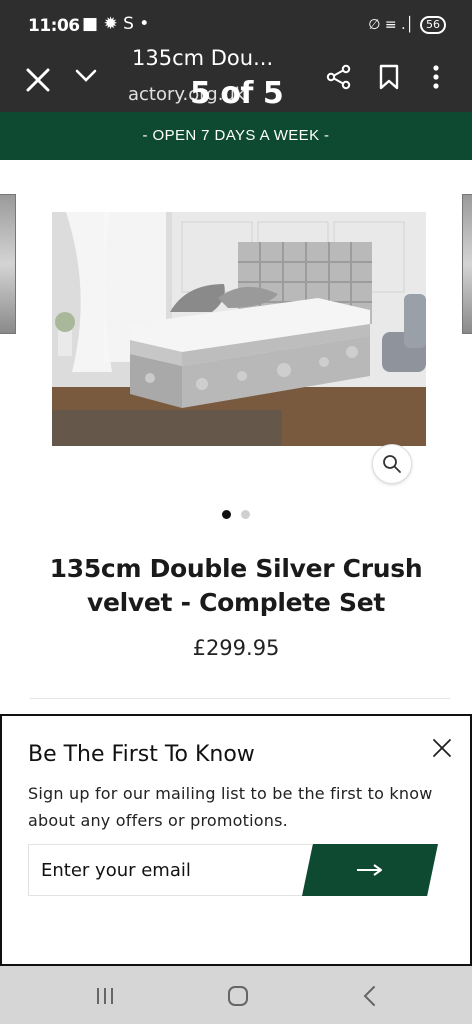  Describe the element at coordinates (370, 996) in the screenshot. I see `back-icon` at that location.